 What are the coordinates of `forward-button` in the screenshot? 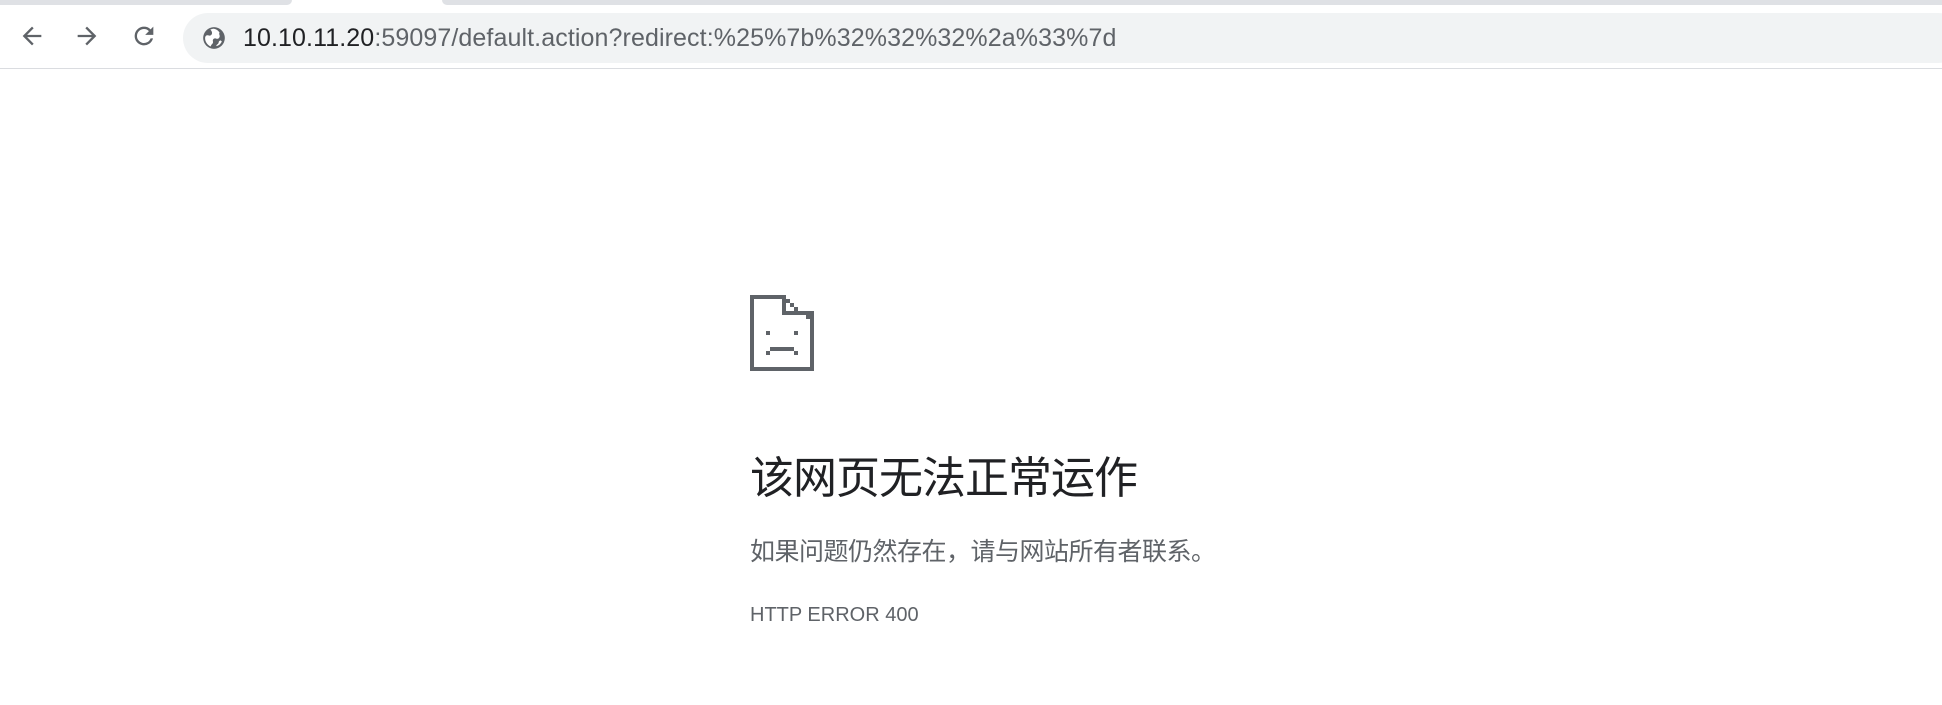 It's located at (87, 36).